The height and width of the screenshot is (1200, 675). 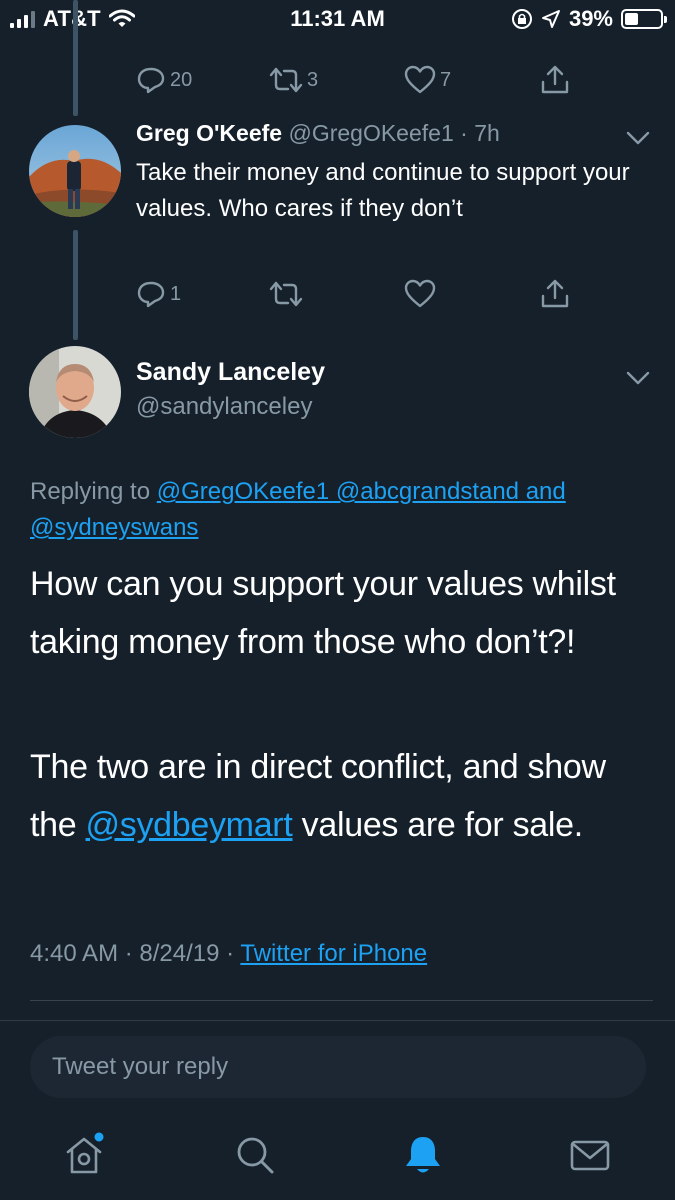 I want to click on author-handle: @sandylanceley, so click(x=224, y=407).